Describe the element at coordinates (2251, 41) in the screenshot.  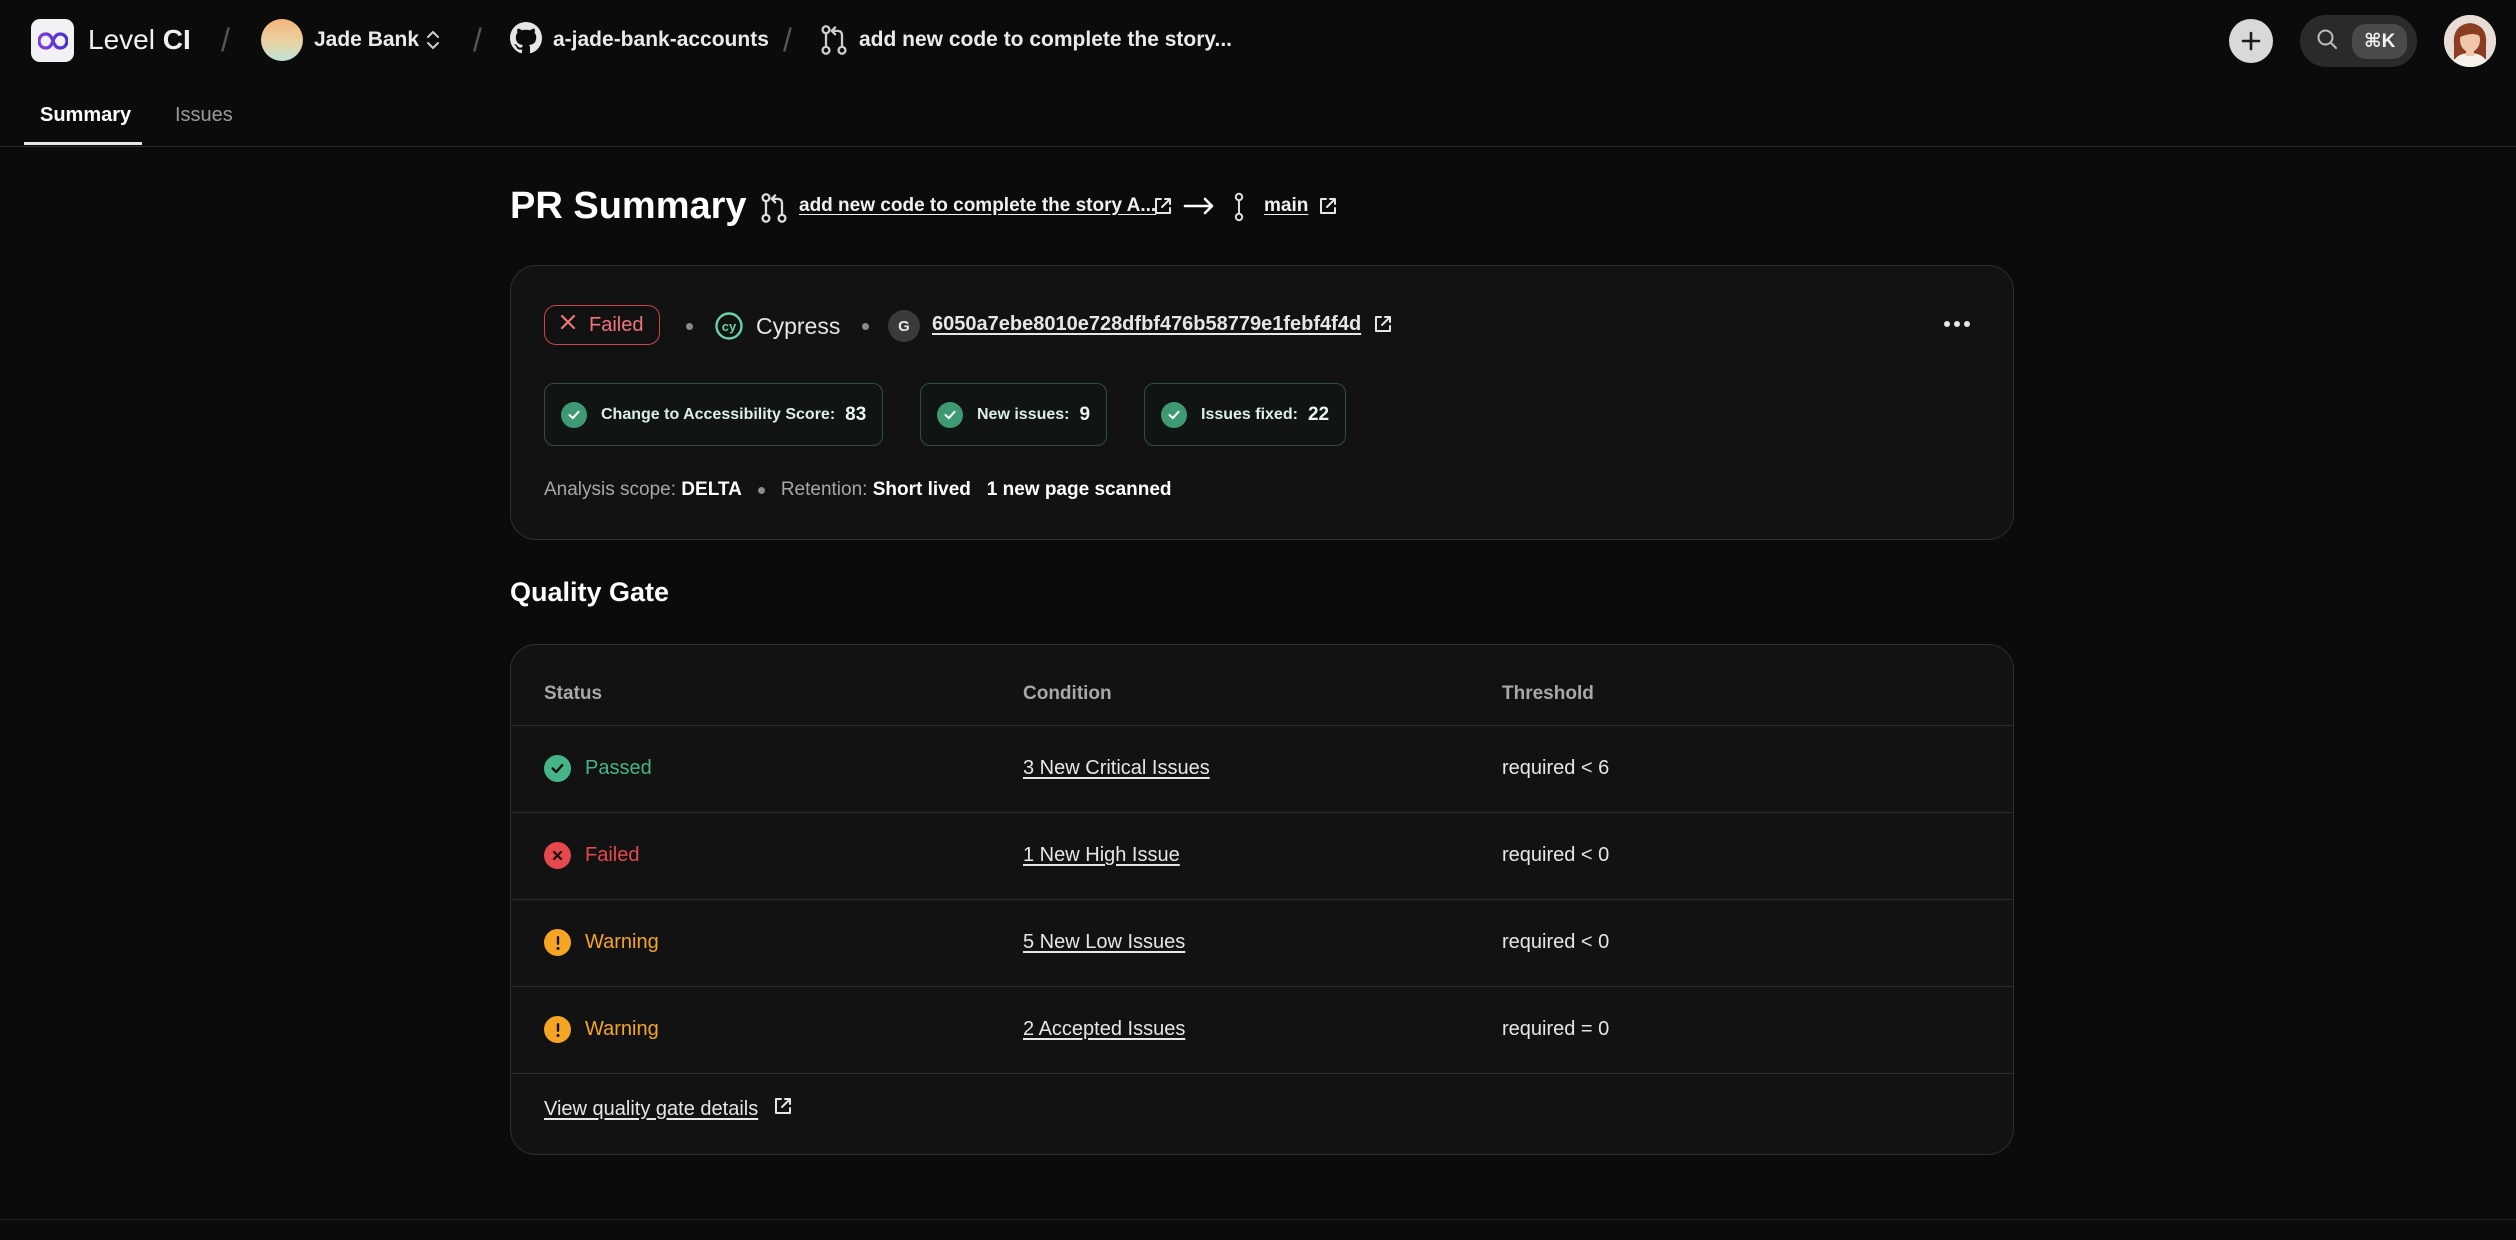
I see `add-button` at that location.